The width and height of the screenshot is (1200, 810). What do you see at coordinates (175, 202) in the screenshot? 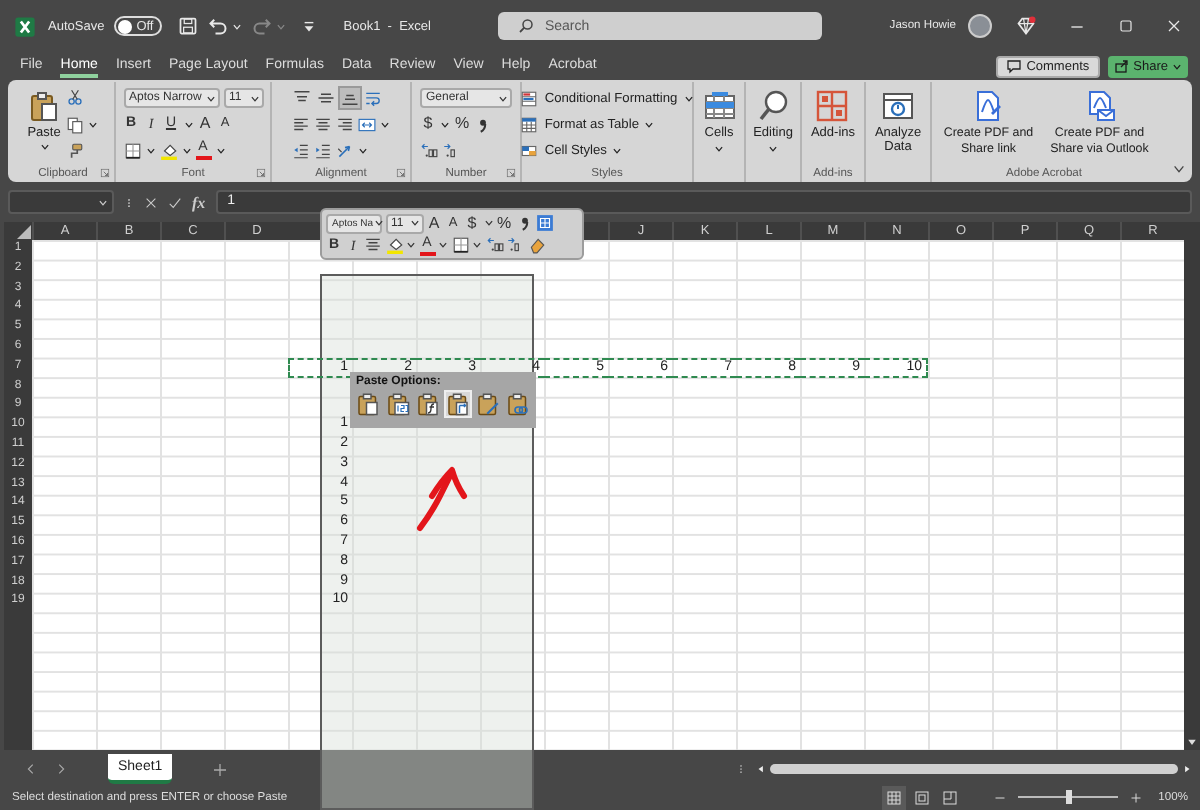
I see `enter-icon` at bounding box center [175, 202].